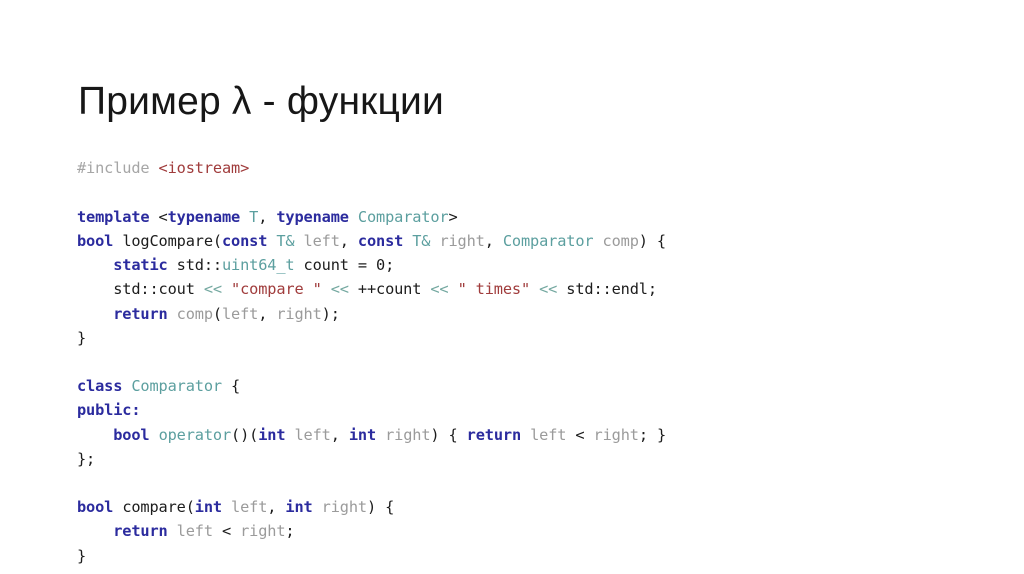 The height and width of the screenshot is (574, 1024). I want to click on code-line: return comp(left, right);, so click(527, 314).